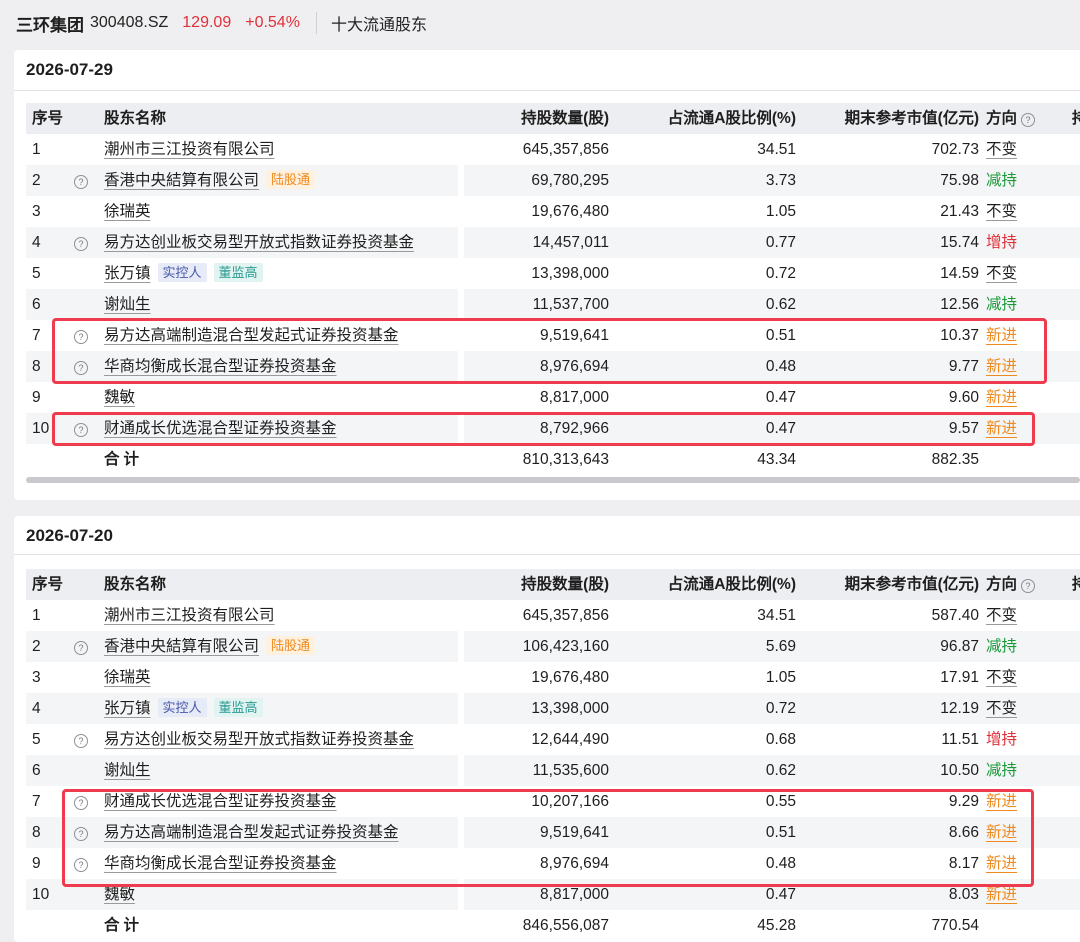  Describe the element at coordinates (207, 22) in the screenshot. I see `stock-price: 129.09` at that location.